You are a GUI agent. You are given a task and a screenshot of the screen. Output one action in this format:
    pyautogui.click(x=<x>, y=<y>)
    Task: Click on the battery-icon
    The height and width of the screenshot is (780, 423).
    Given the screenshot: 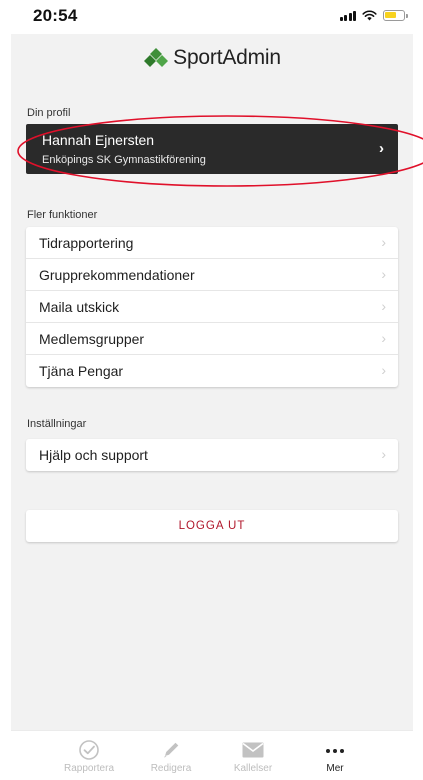 What is the action you would take?
    pyautogui.click(x=395, y=15)
    